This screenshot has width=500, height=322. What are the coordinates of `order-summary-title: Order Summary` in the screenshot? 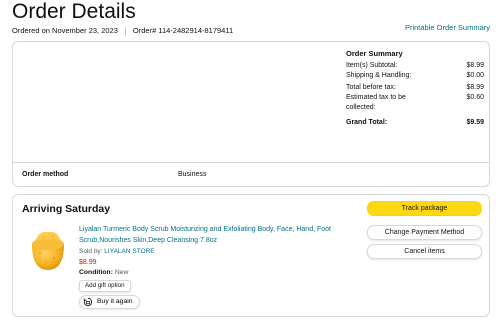 It's located at (374, 53).